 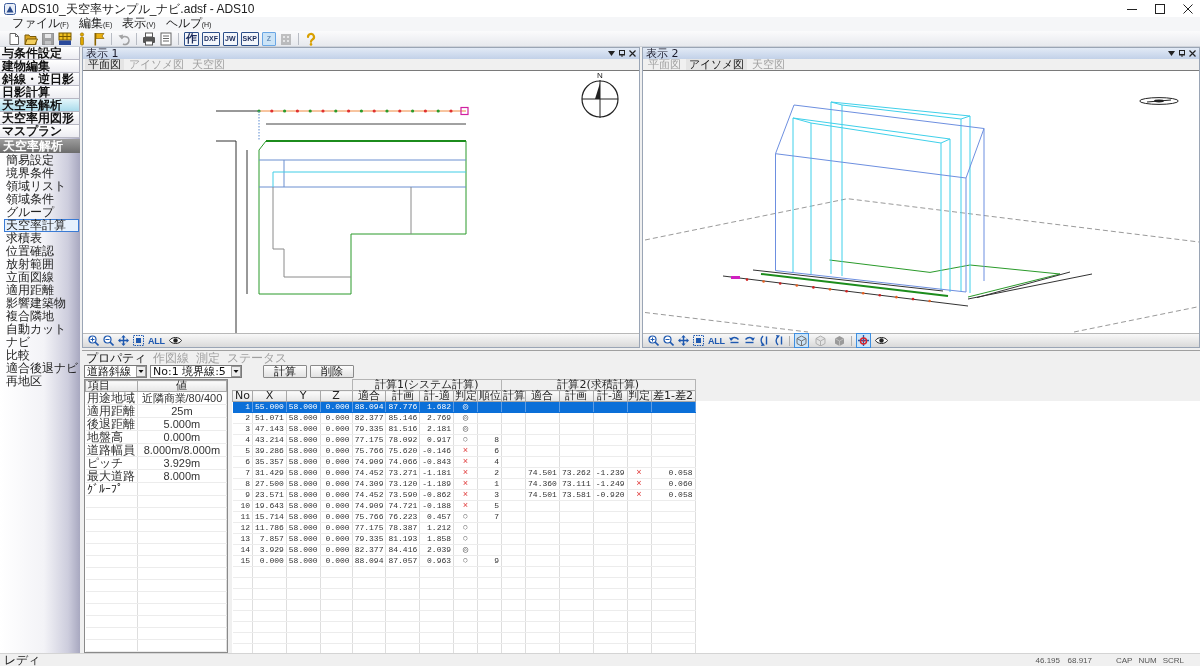 What do you see at coordinates (463, 561) in the screenshot?
I see `table-row: 15 0.000 58.000 0.000 88.094 87.057 0.963 ○ 9` at bounding box center [463, 561].